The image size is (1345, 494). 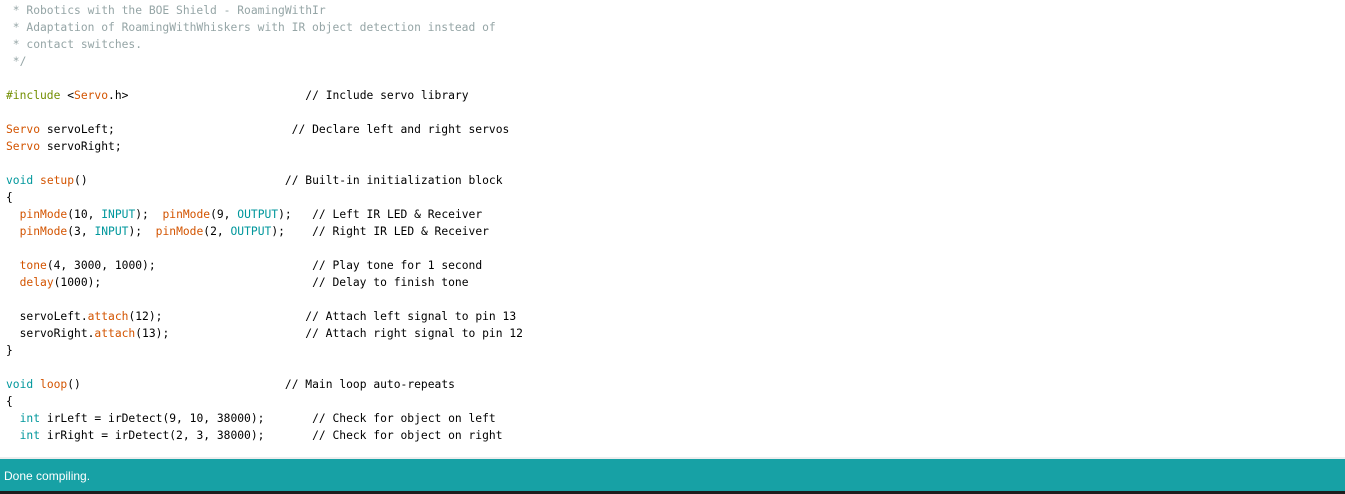 I want to click on keyword-token: loop, so click(x=54, y=384).